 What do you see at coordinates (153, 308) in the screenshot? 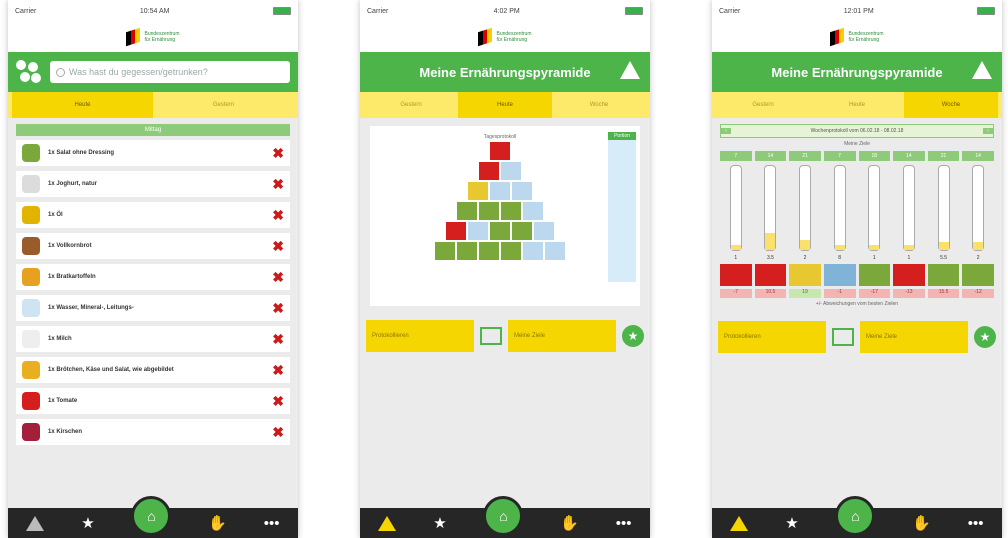
I see `list-item: 1x Wasser, Mineral-, Leitungs- ✖` at bounding box center [153, 308].